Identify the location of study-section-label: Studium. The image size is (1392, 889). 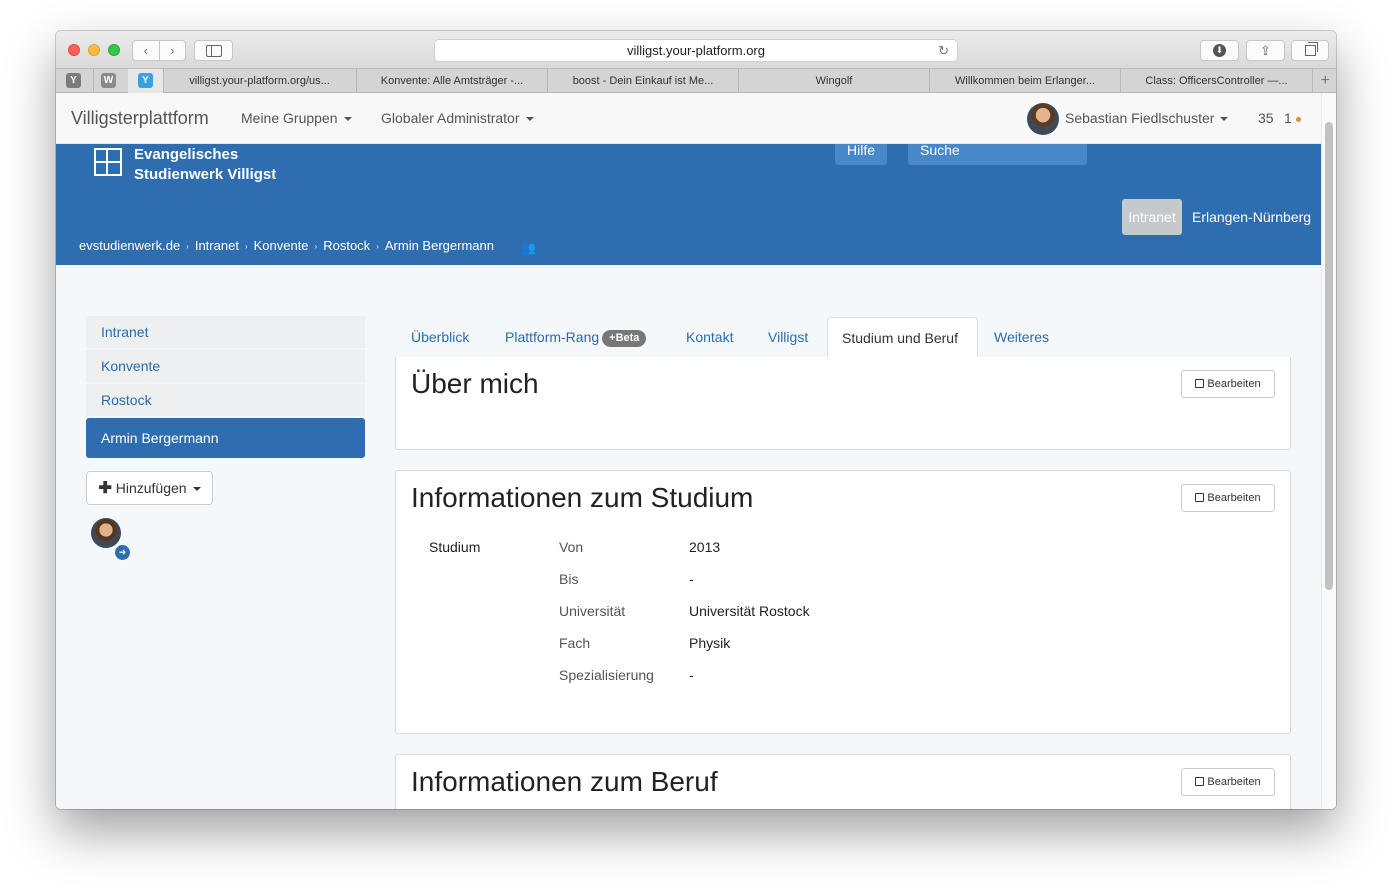
(455, 547).